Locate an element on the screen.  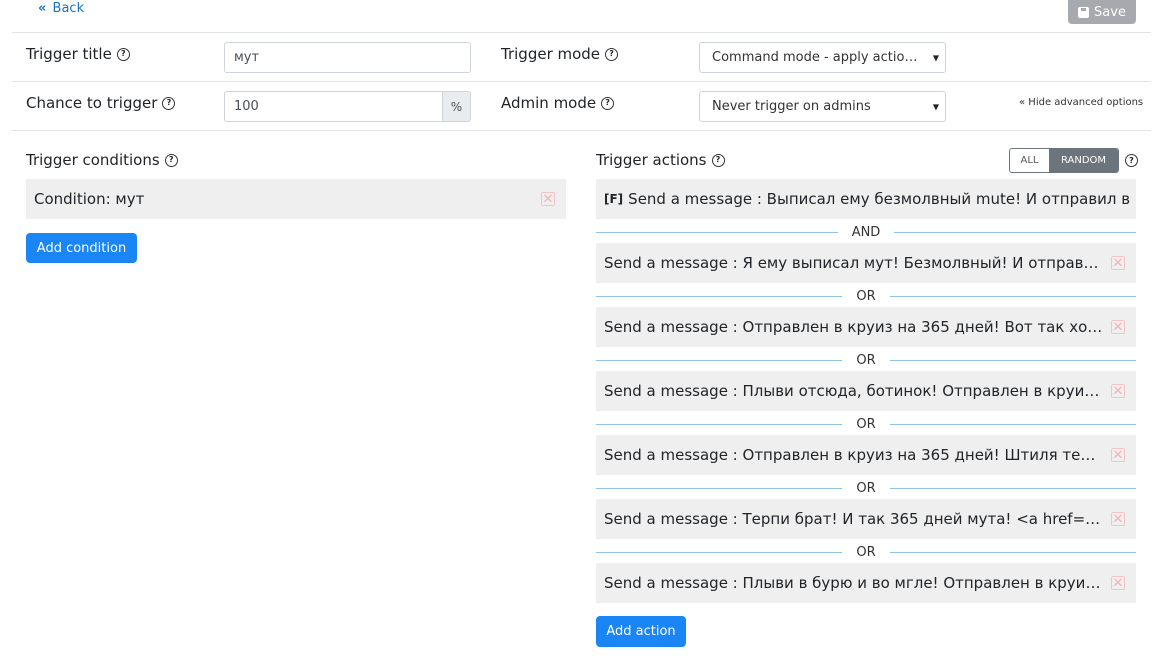
trigger-title-input: мут is located at coordinates (347, 57).